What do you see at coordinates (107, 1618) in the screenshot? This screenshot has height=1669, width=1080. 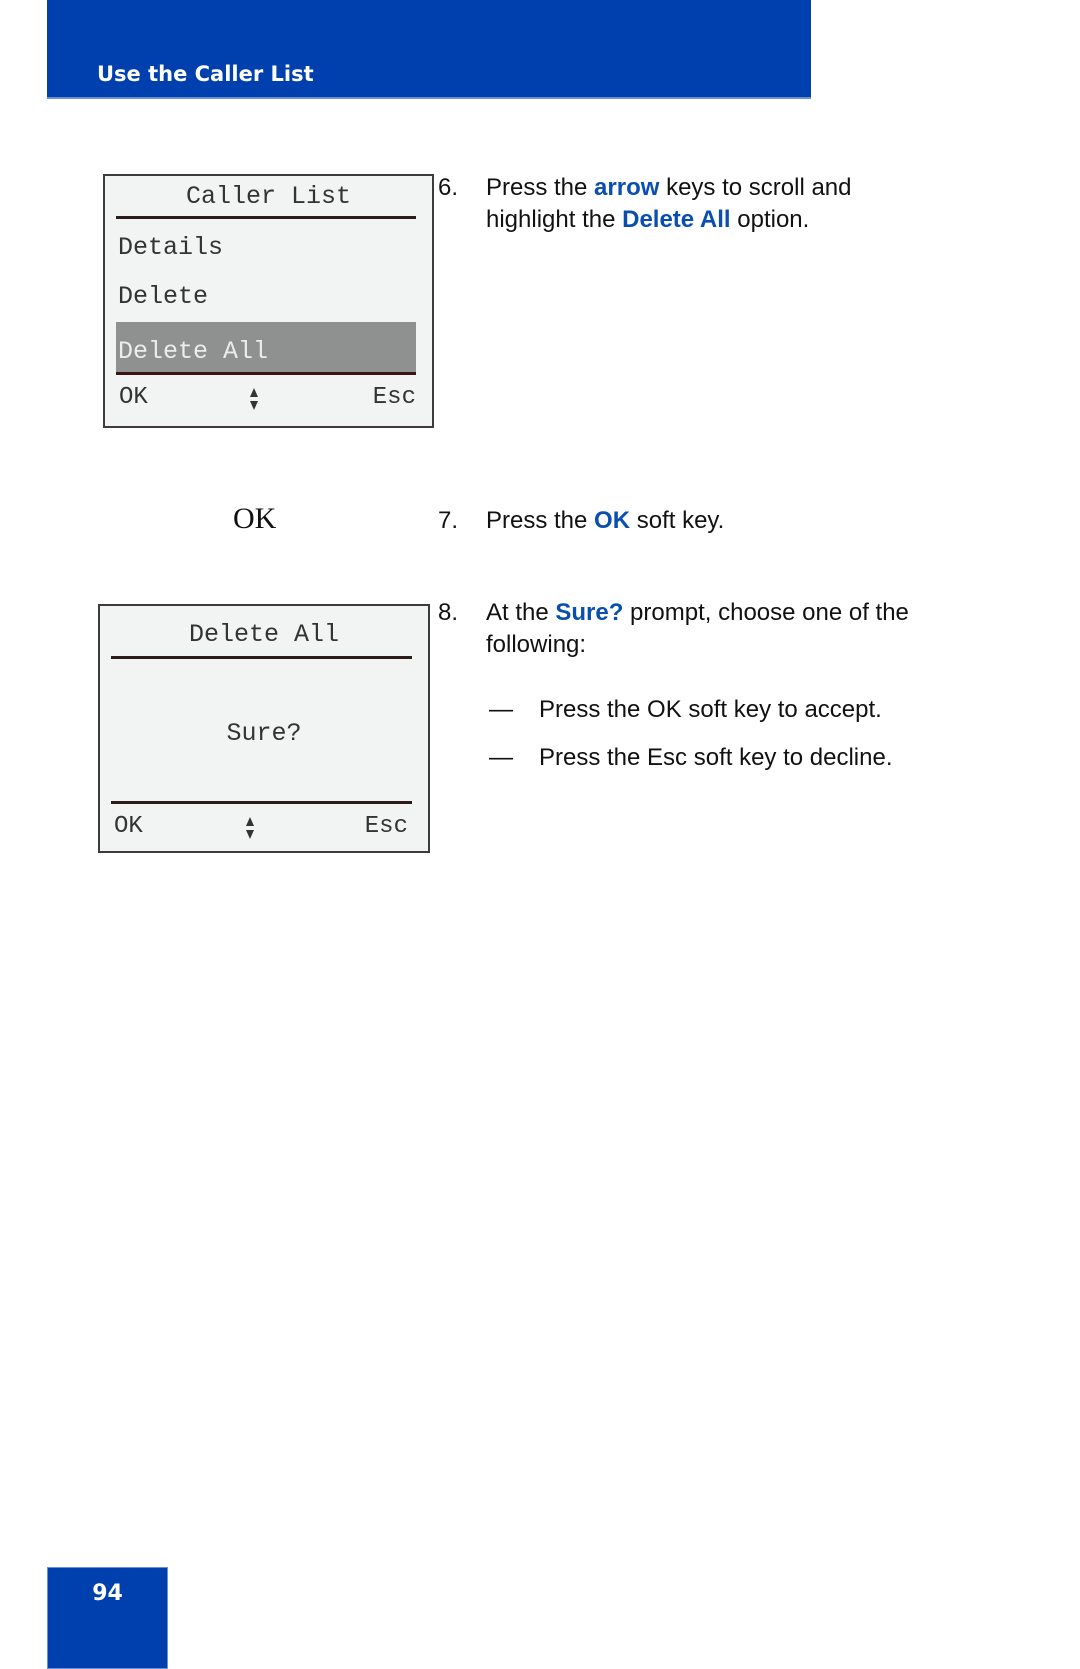 I see `page-number-box: 94` at bounding box center [107, 1618].